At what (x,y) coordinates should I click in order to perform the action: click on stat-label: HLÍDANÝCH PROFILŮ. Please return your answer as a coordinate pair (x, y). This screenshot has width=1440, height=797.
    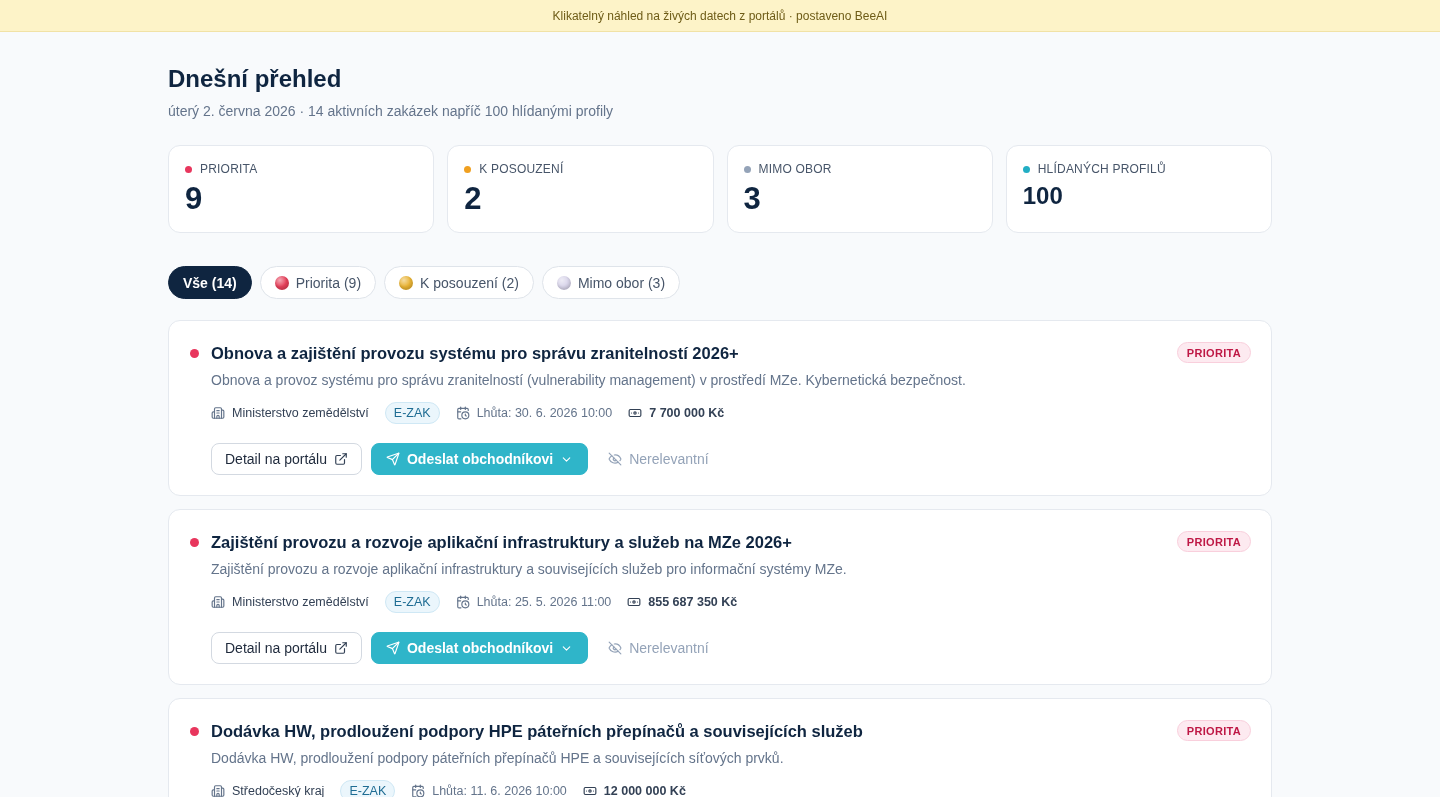
    Looking at the image, I should click on (1101, 169).